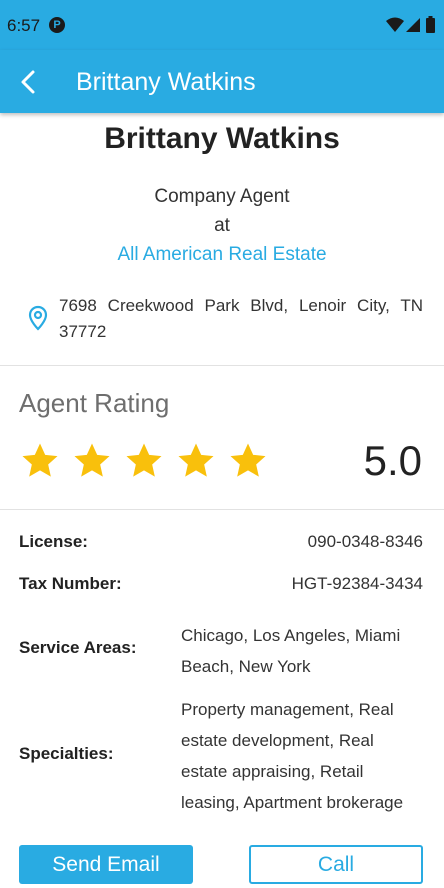 The width and height of the screenshot is (444, 888). Describe the element at coordinates (66, 753) in the screenshot. I see `specialties-label: Specialties:` at that location.